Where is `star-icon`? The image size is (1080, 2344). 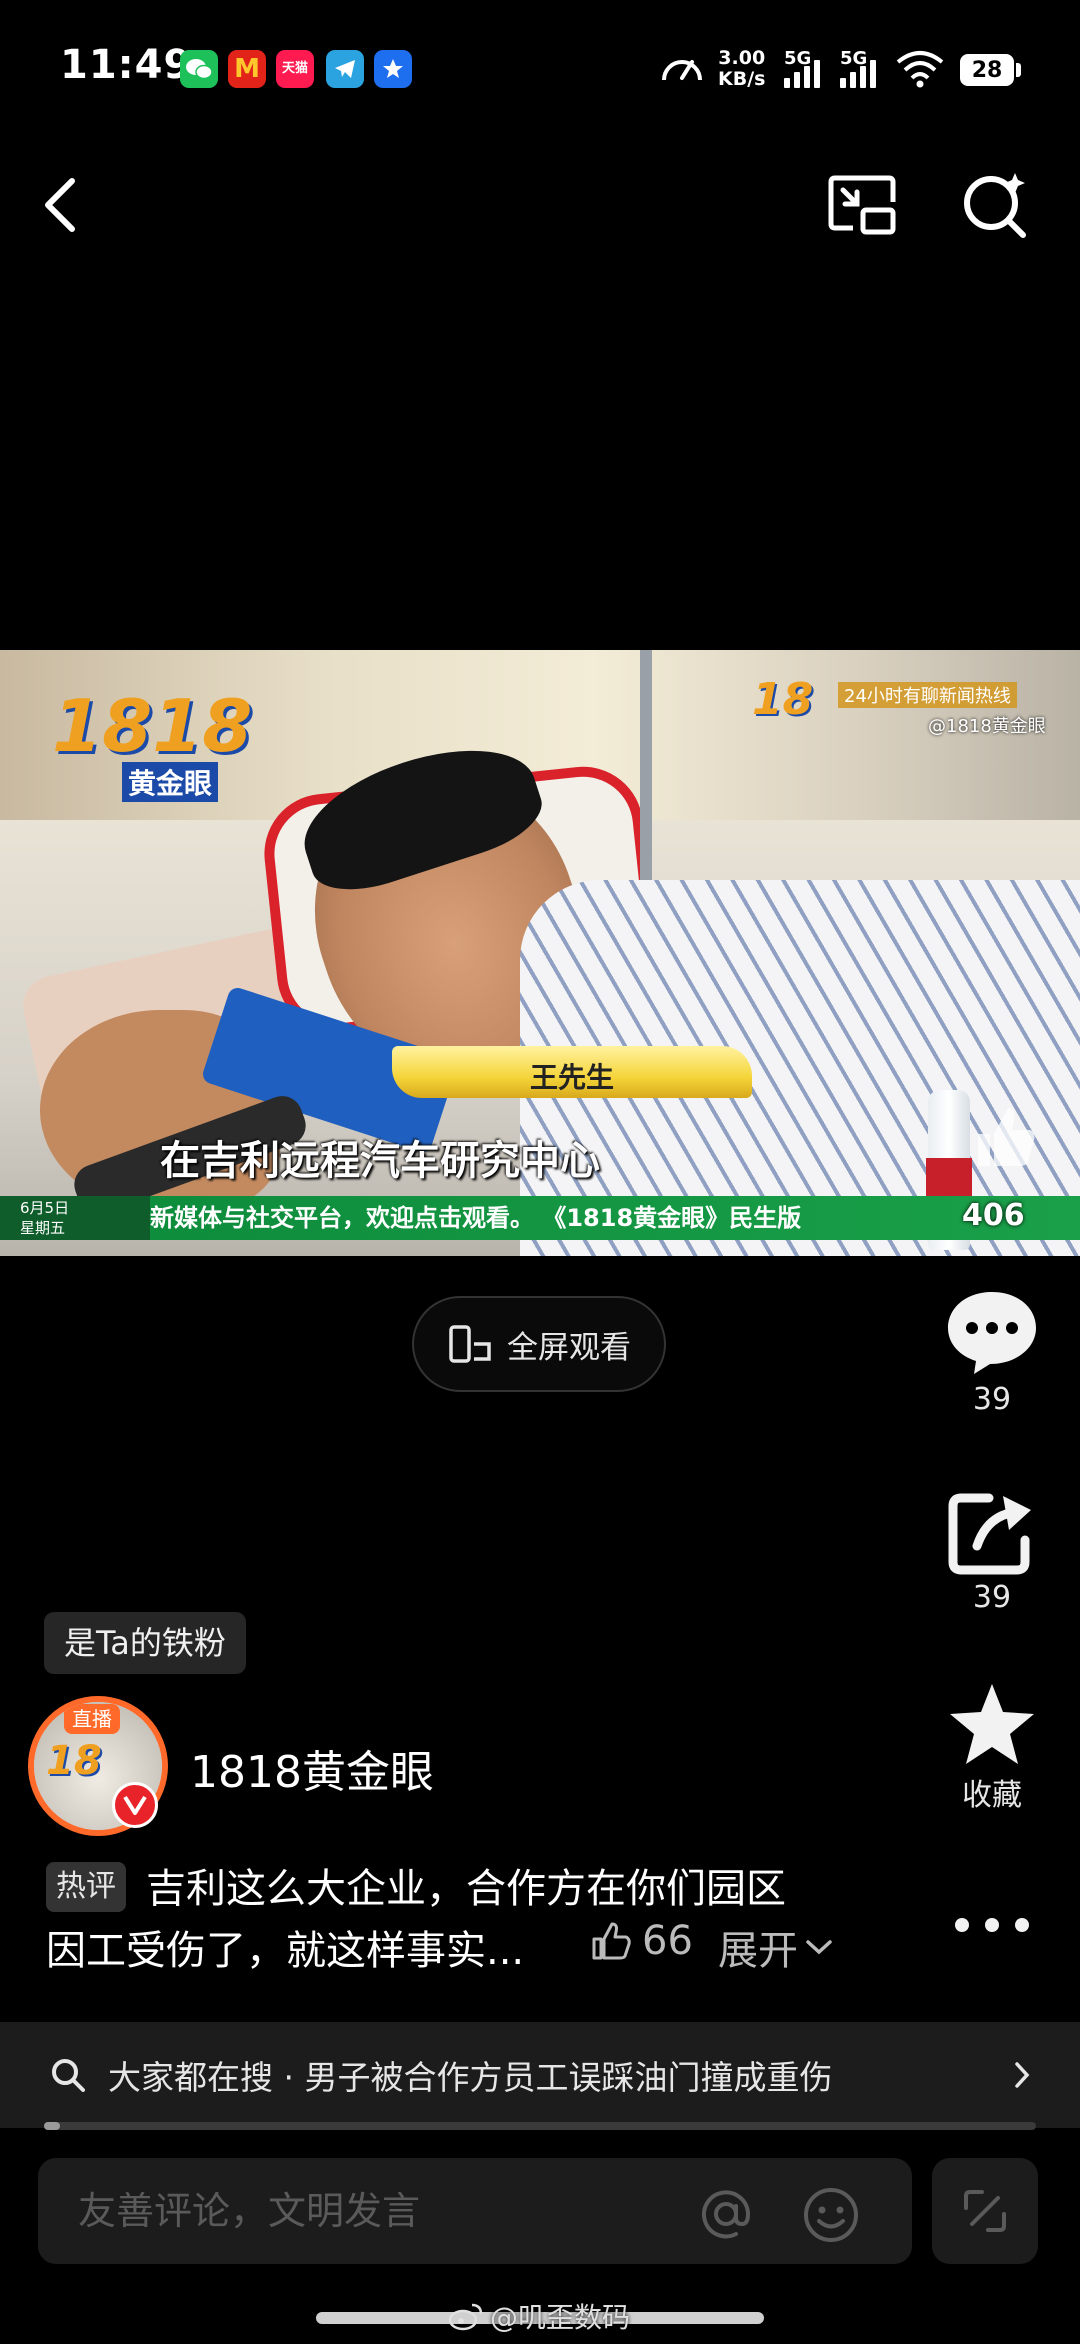
star-icon is located at coordinates (992, 1724).